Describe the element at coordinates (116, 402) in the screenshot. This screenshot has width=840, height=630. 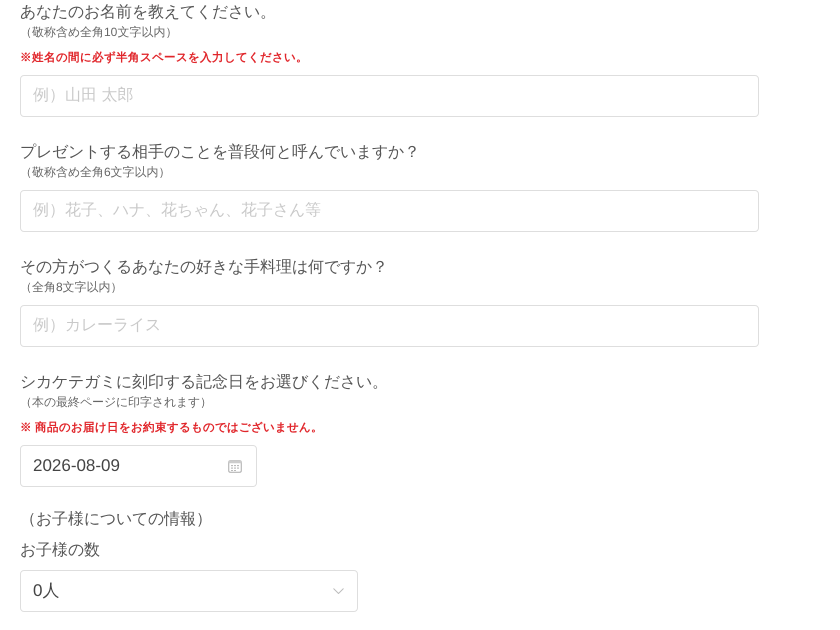
I see `field-note: （本の最終ページに印字されます）` at that location.